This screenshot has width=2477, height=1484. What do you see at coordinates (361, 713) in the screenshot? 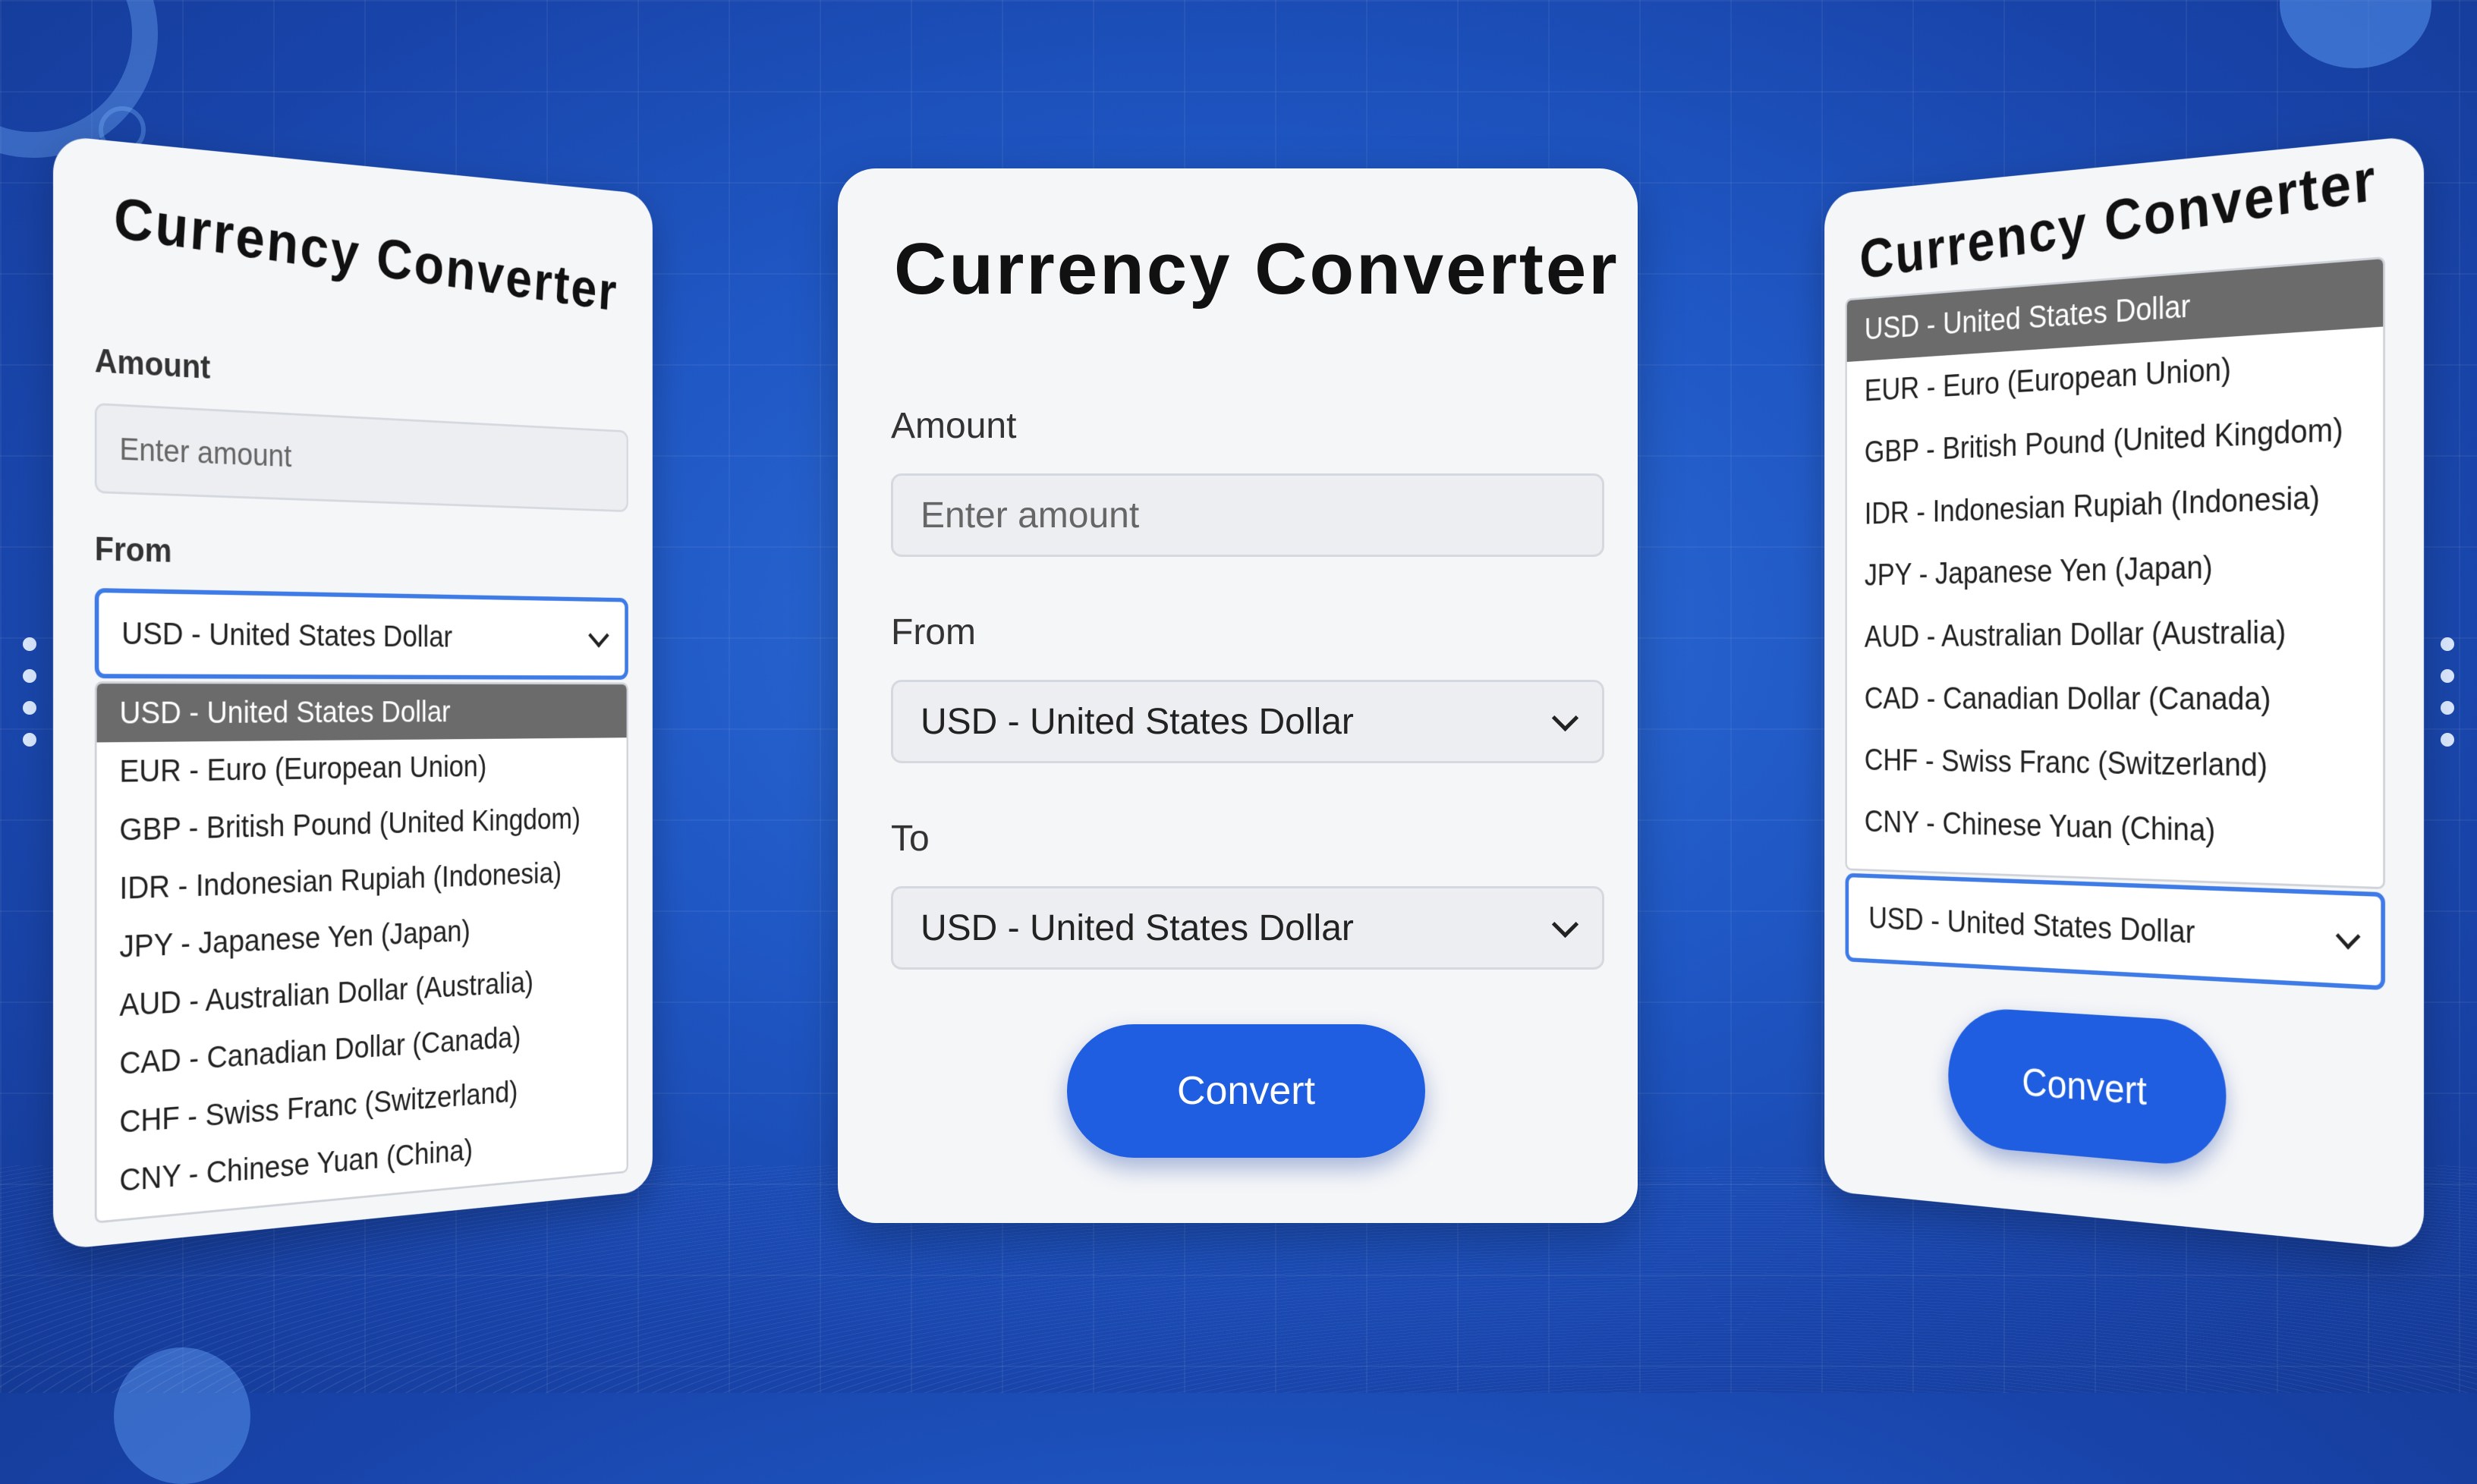
I see `dropdown-option: USD - United States Dollar` at bounding box center [361, 713].